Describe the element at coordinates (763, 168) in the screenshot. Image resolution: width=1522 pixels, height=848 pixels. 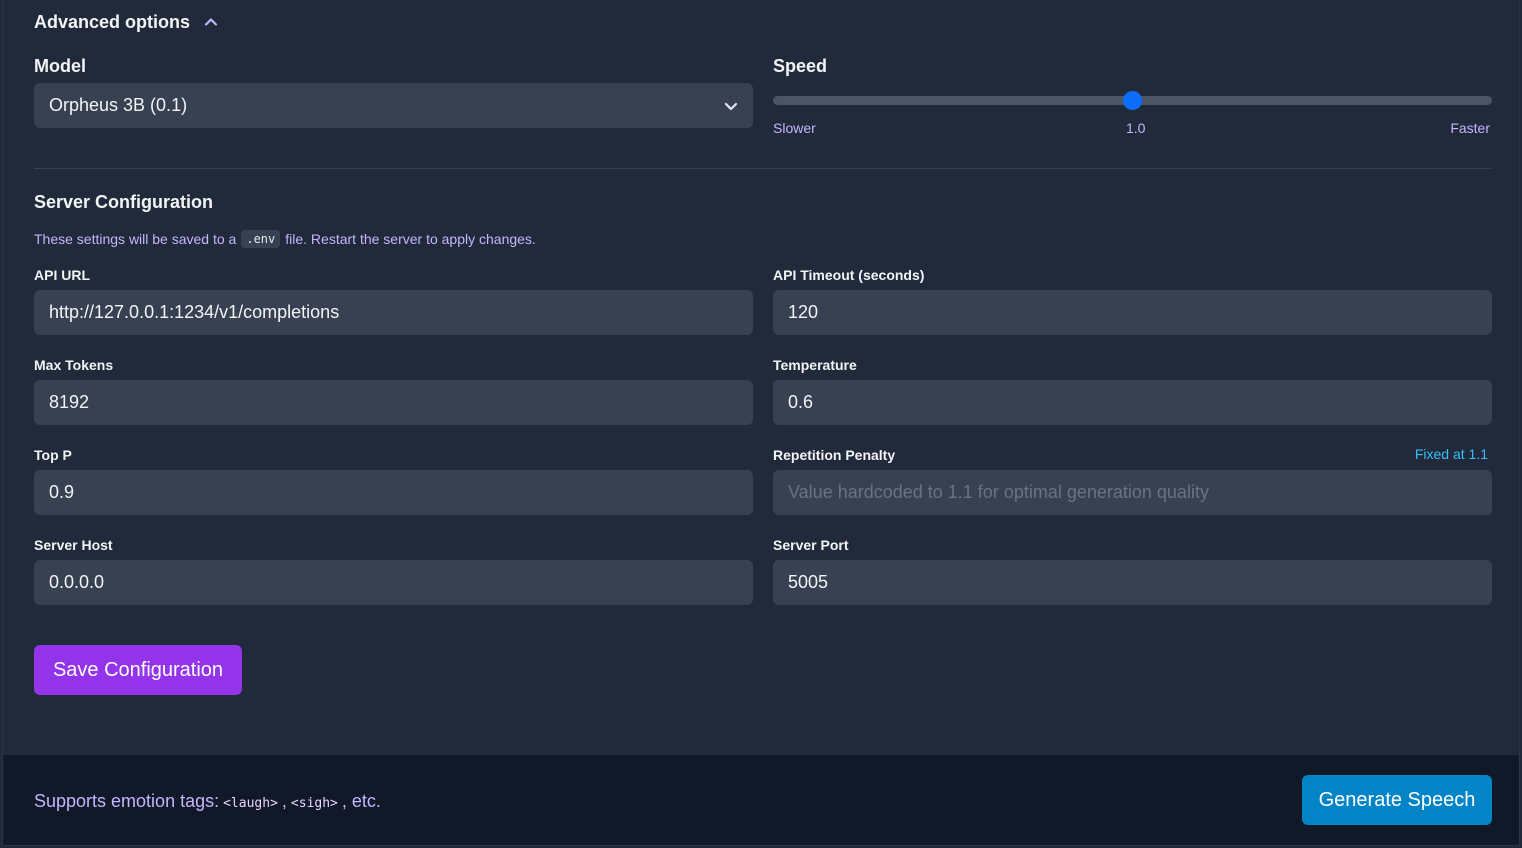
I see `section-divider` at that location.